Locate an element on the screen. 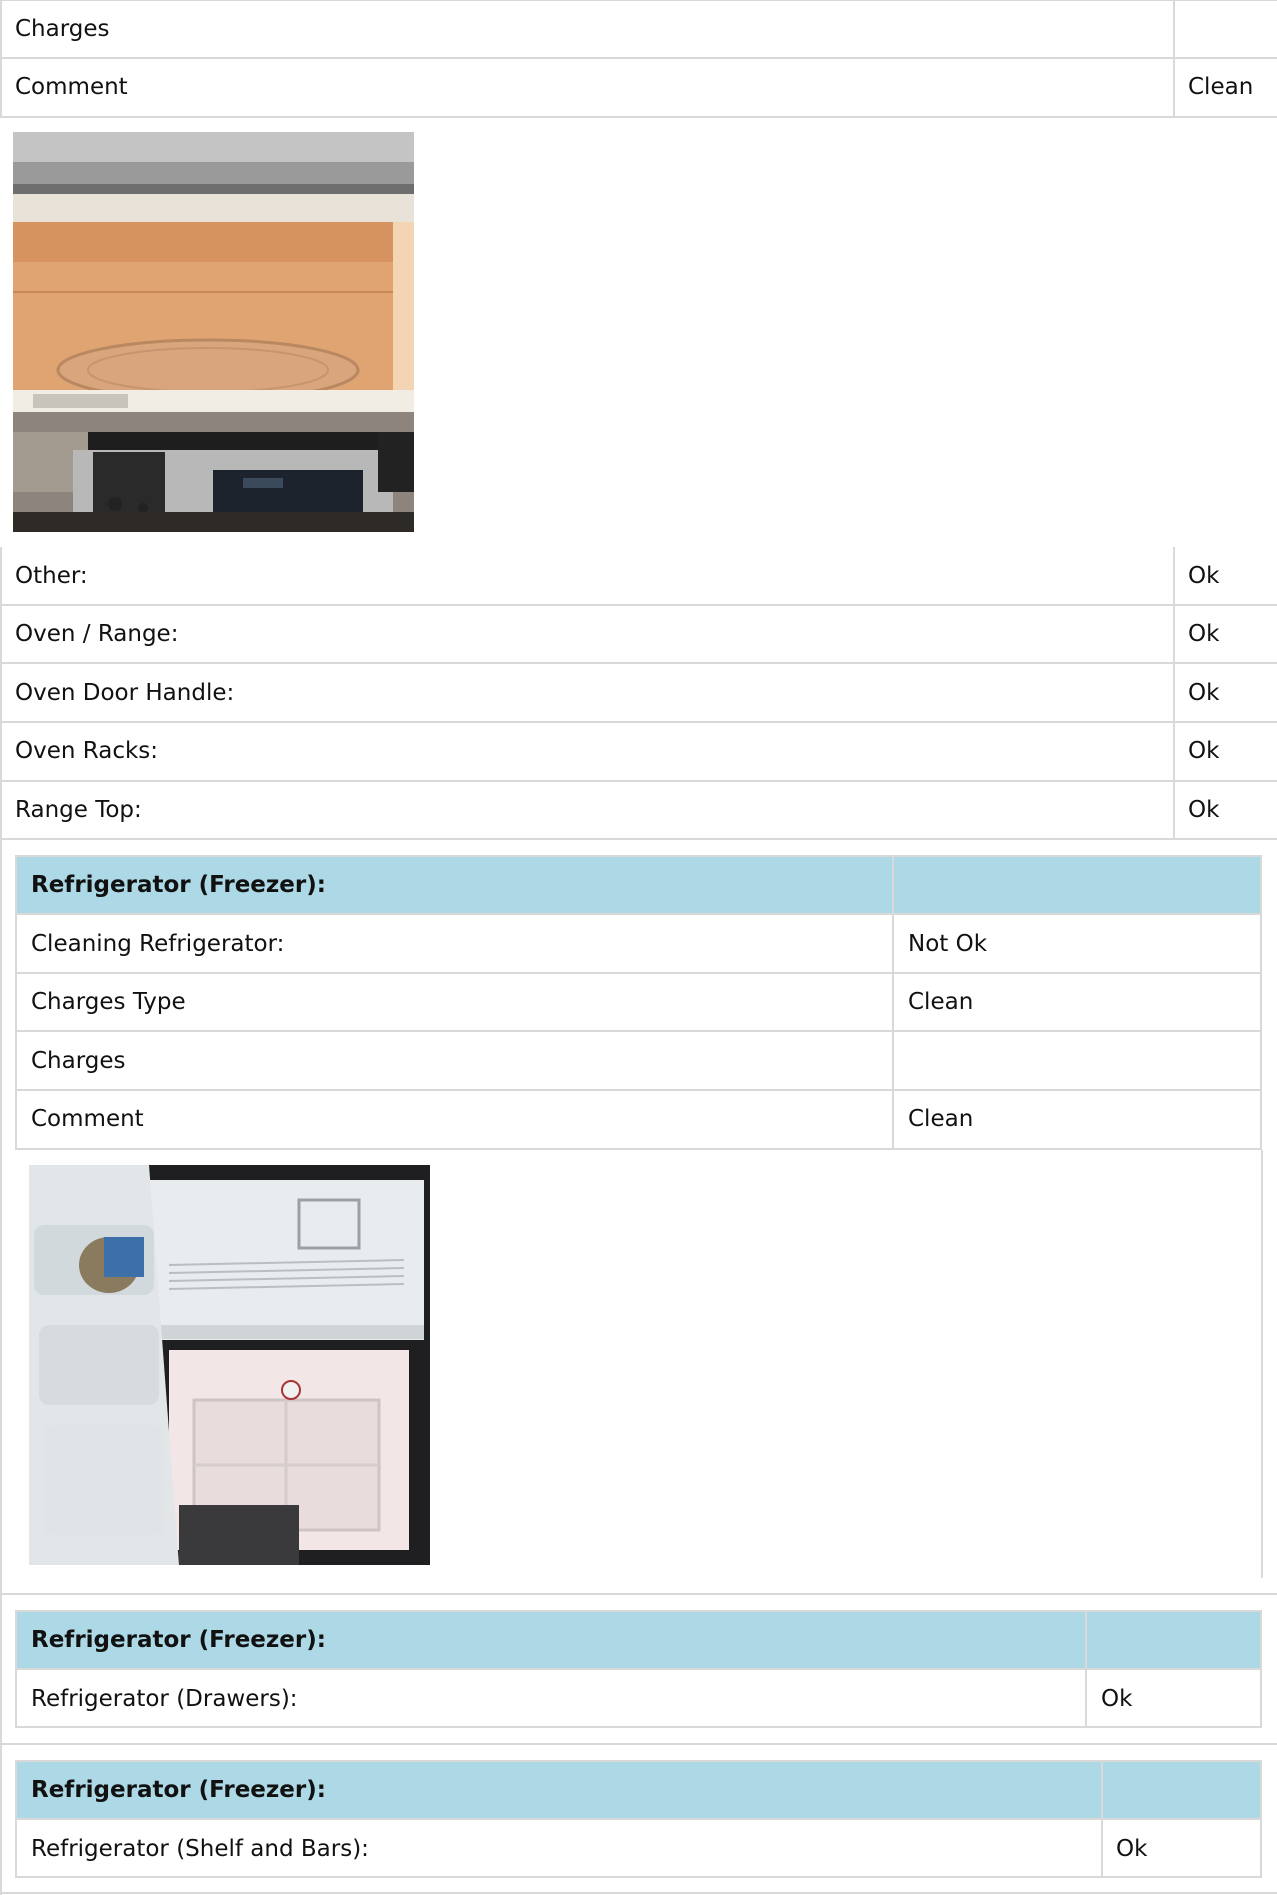  table-row-label: Cleaning Refrigerator: is located at coordinates (158, 944).